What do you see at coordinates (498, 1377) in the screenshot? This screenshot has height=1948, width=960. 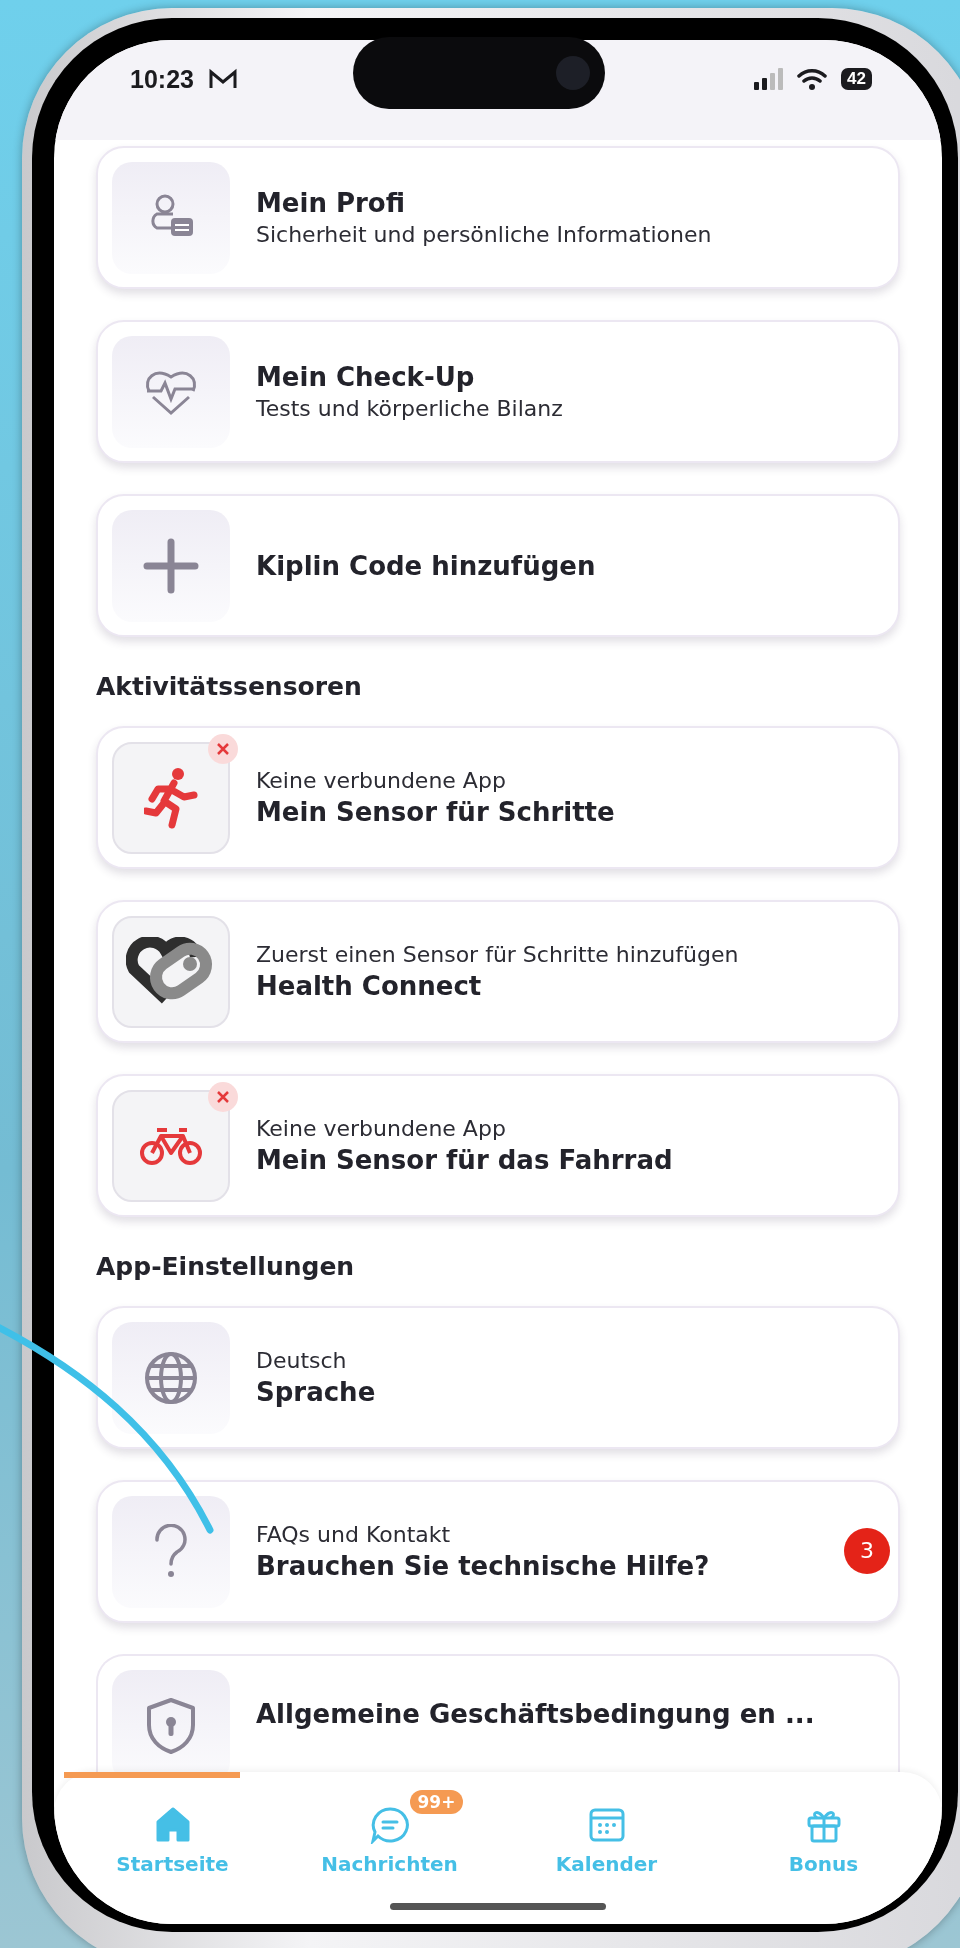 I see `settings-card: Deutsch Sprache` at bounding box center [498, 1377].